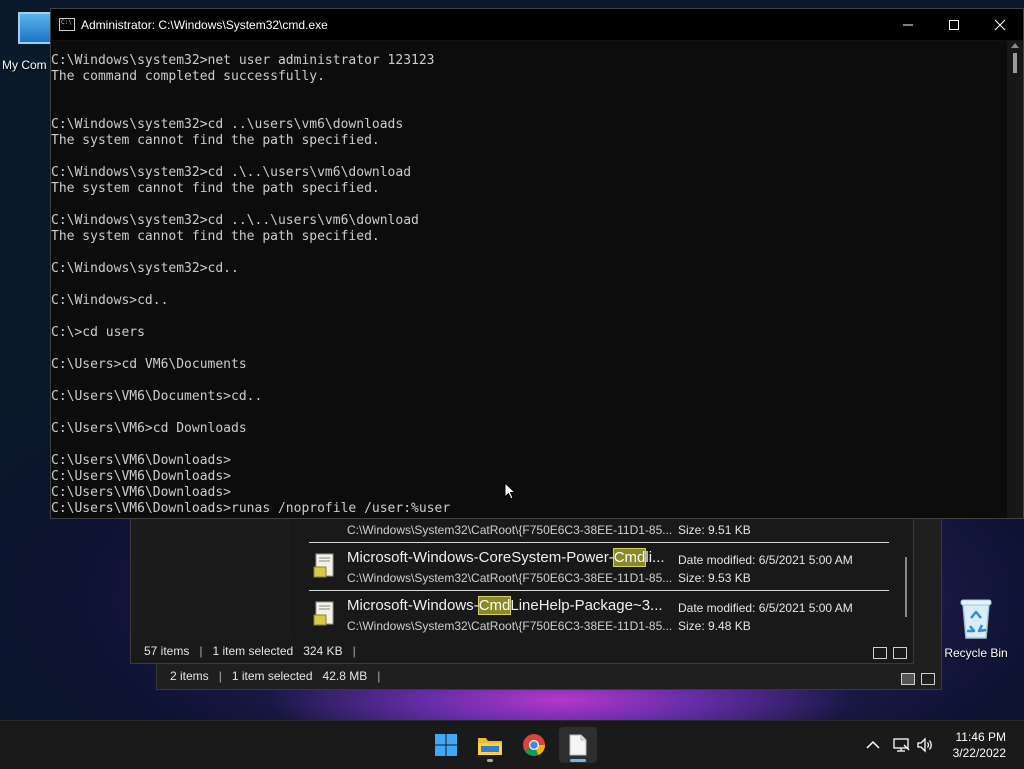 This screenshot has width=1024, height=769. I want to click on document-icon, so click(578, 745).